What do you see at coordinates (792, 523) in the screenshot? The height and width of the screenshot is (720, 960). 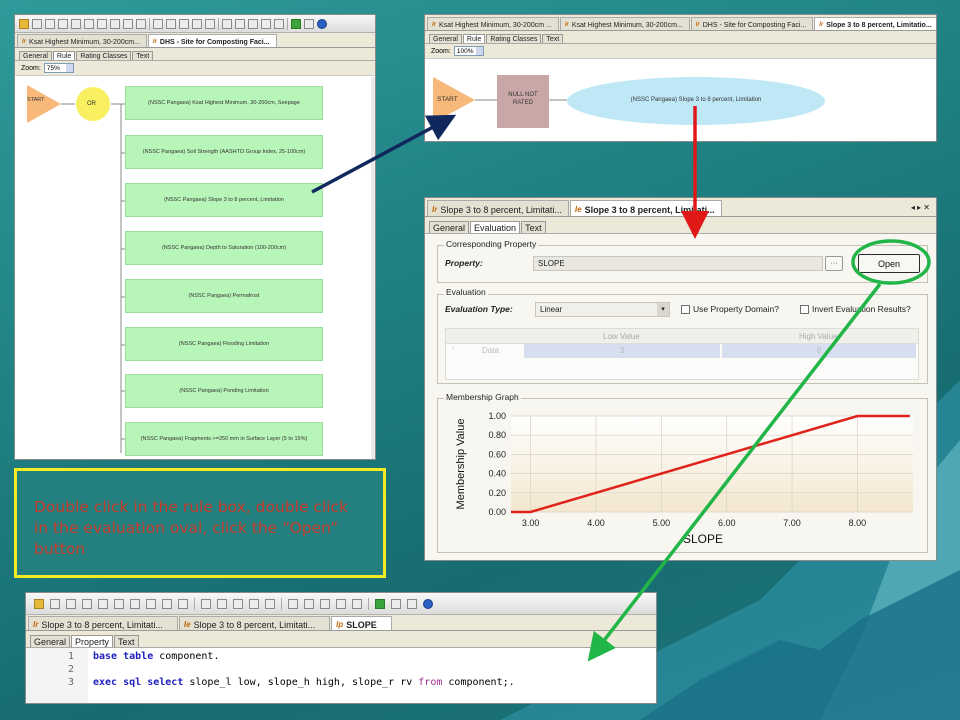 I see `x-tick-label: 7.00` at bounding box center [792, 523].